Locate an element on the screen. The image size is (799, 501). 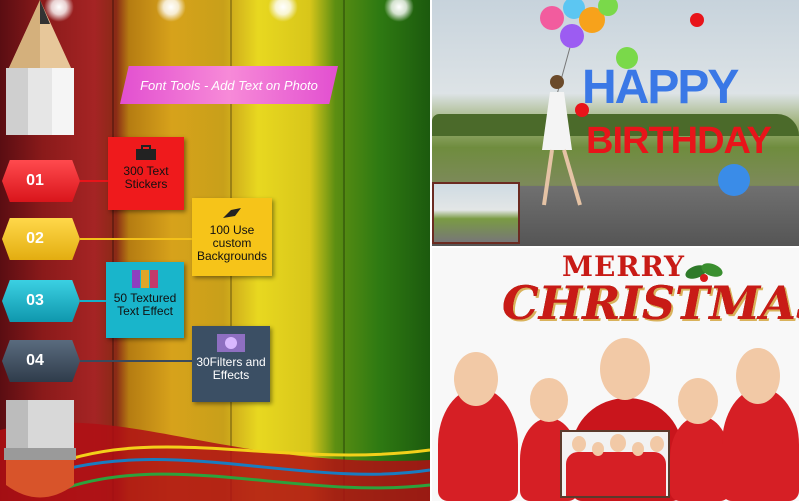
feature-text: 300 Text Stickers is located at coordinates (146, 177).